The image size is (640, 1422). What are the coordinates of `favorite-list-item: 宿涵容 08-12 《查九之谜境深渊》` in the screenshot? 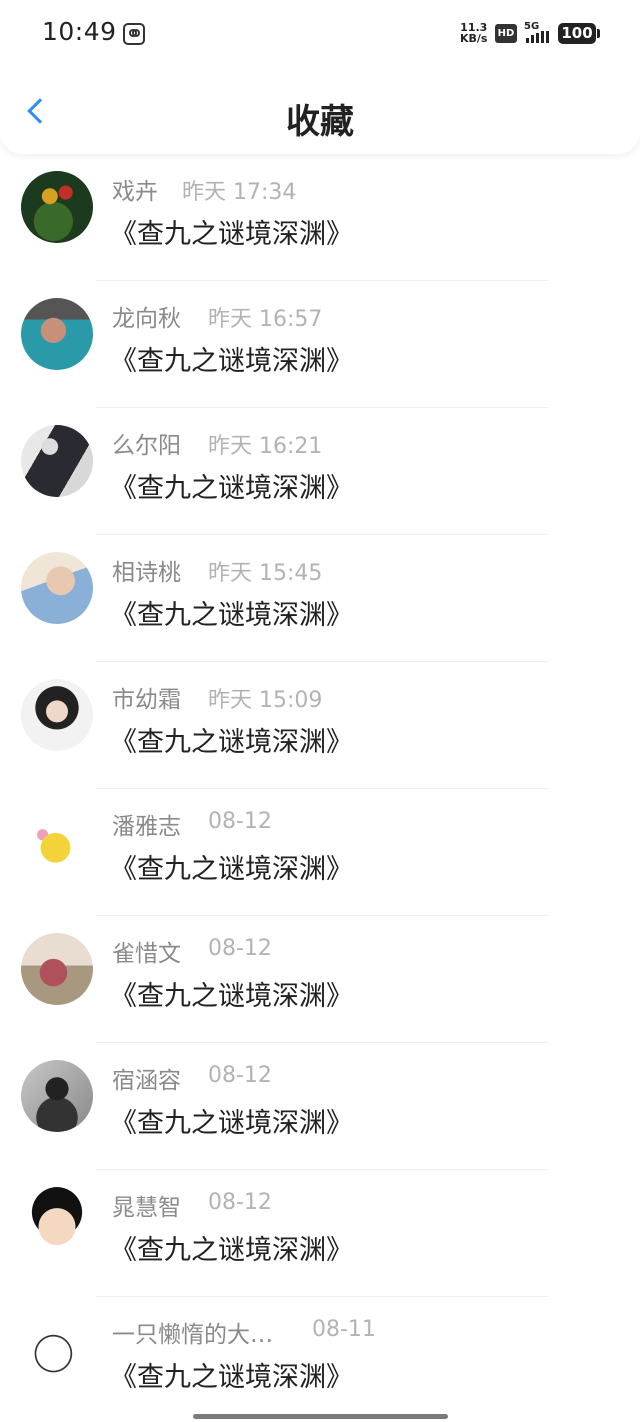 It's located at (320, 1106).